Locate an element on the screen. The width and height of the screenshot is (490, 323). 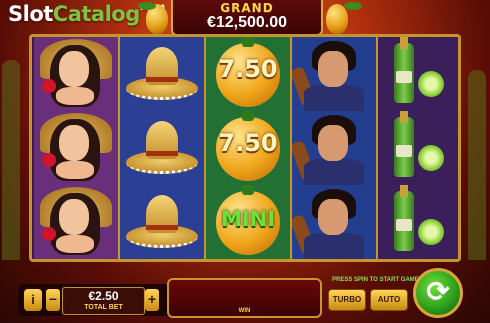
watermark-part2: Catalog is located at coordinates (96, 14).